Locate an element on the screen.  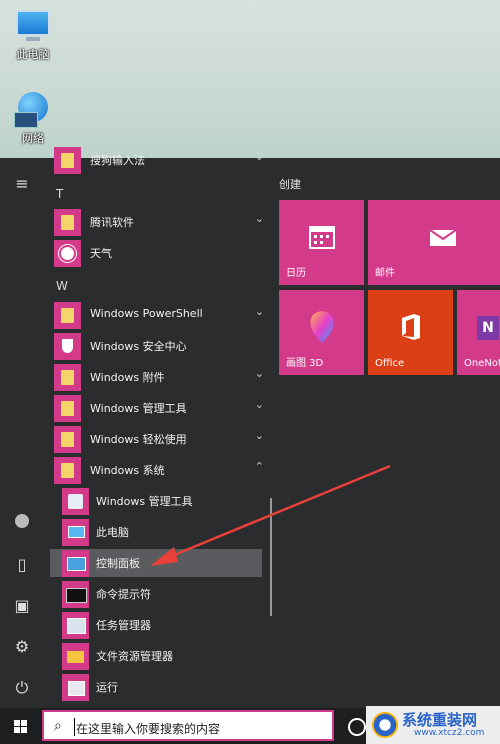
tile-mail: 邮件 is located at coordinates (434, 242).